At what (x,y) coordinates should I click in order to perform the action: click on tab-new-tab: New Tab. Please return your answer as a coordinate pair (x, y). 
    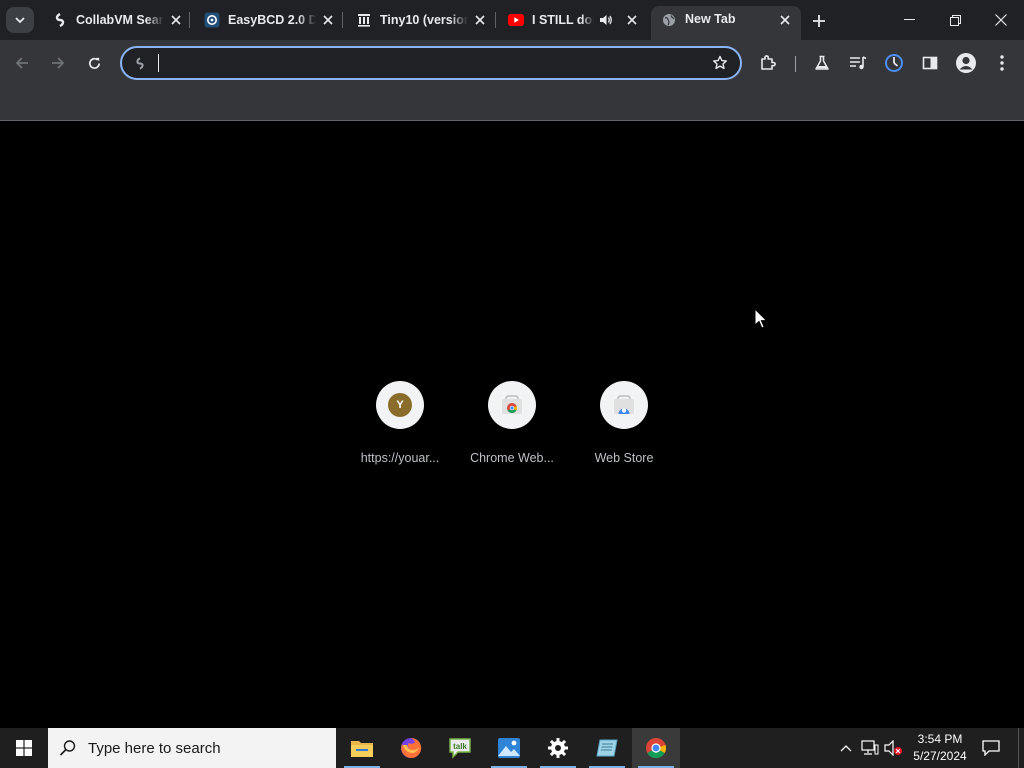
    Looking at the image, I should click on (726, 23).